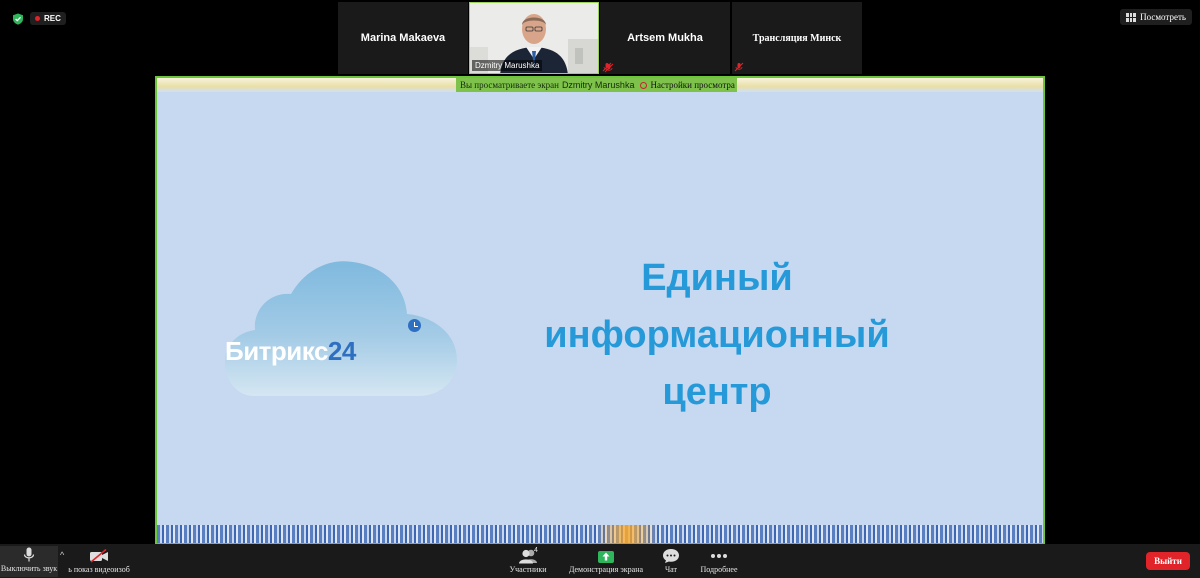 The image size is (1200, 578). What do you see at coordinates (1131, 17) in the screenshot?
I see `grid-view-icon` at bounding box center [1131, 17].